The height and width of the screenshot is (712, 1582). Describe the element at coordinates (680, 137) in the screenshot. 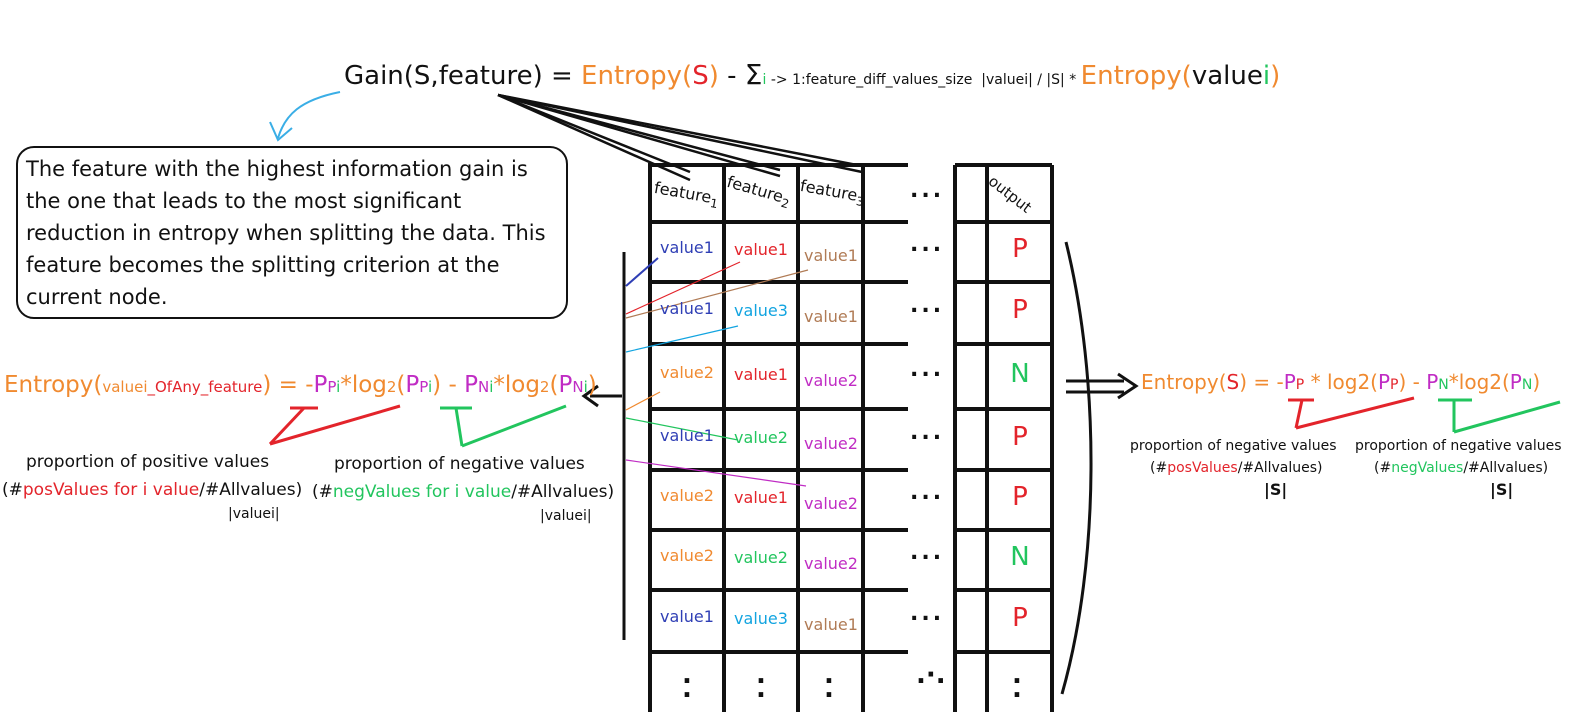

I see `feature-pointer-lines` at that location.